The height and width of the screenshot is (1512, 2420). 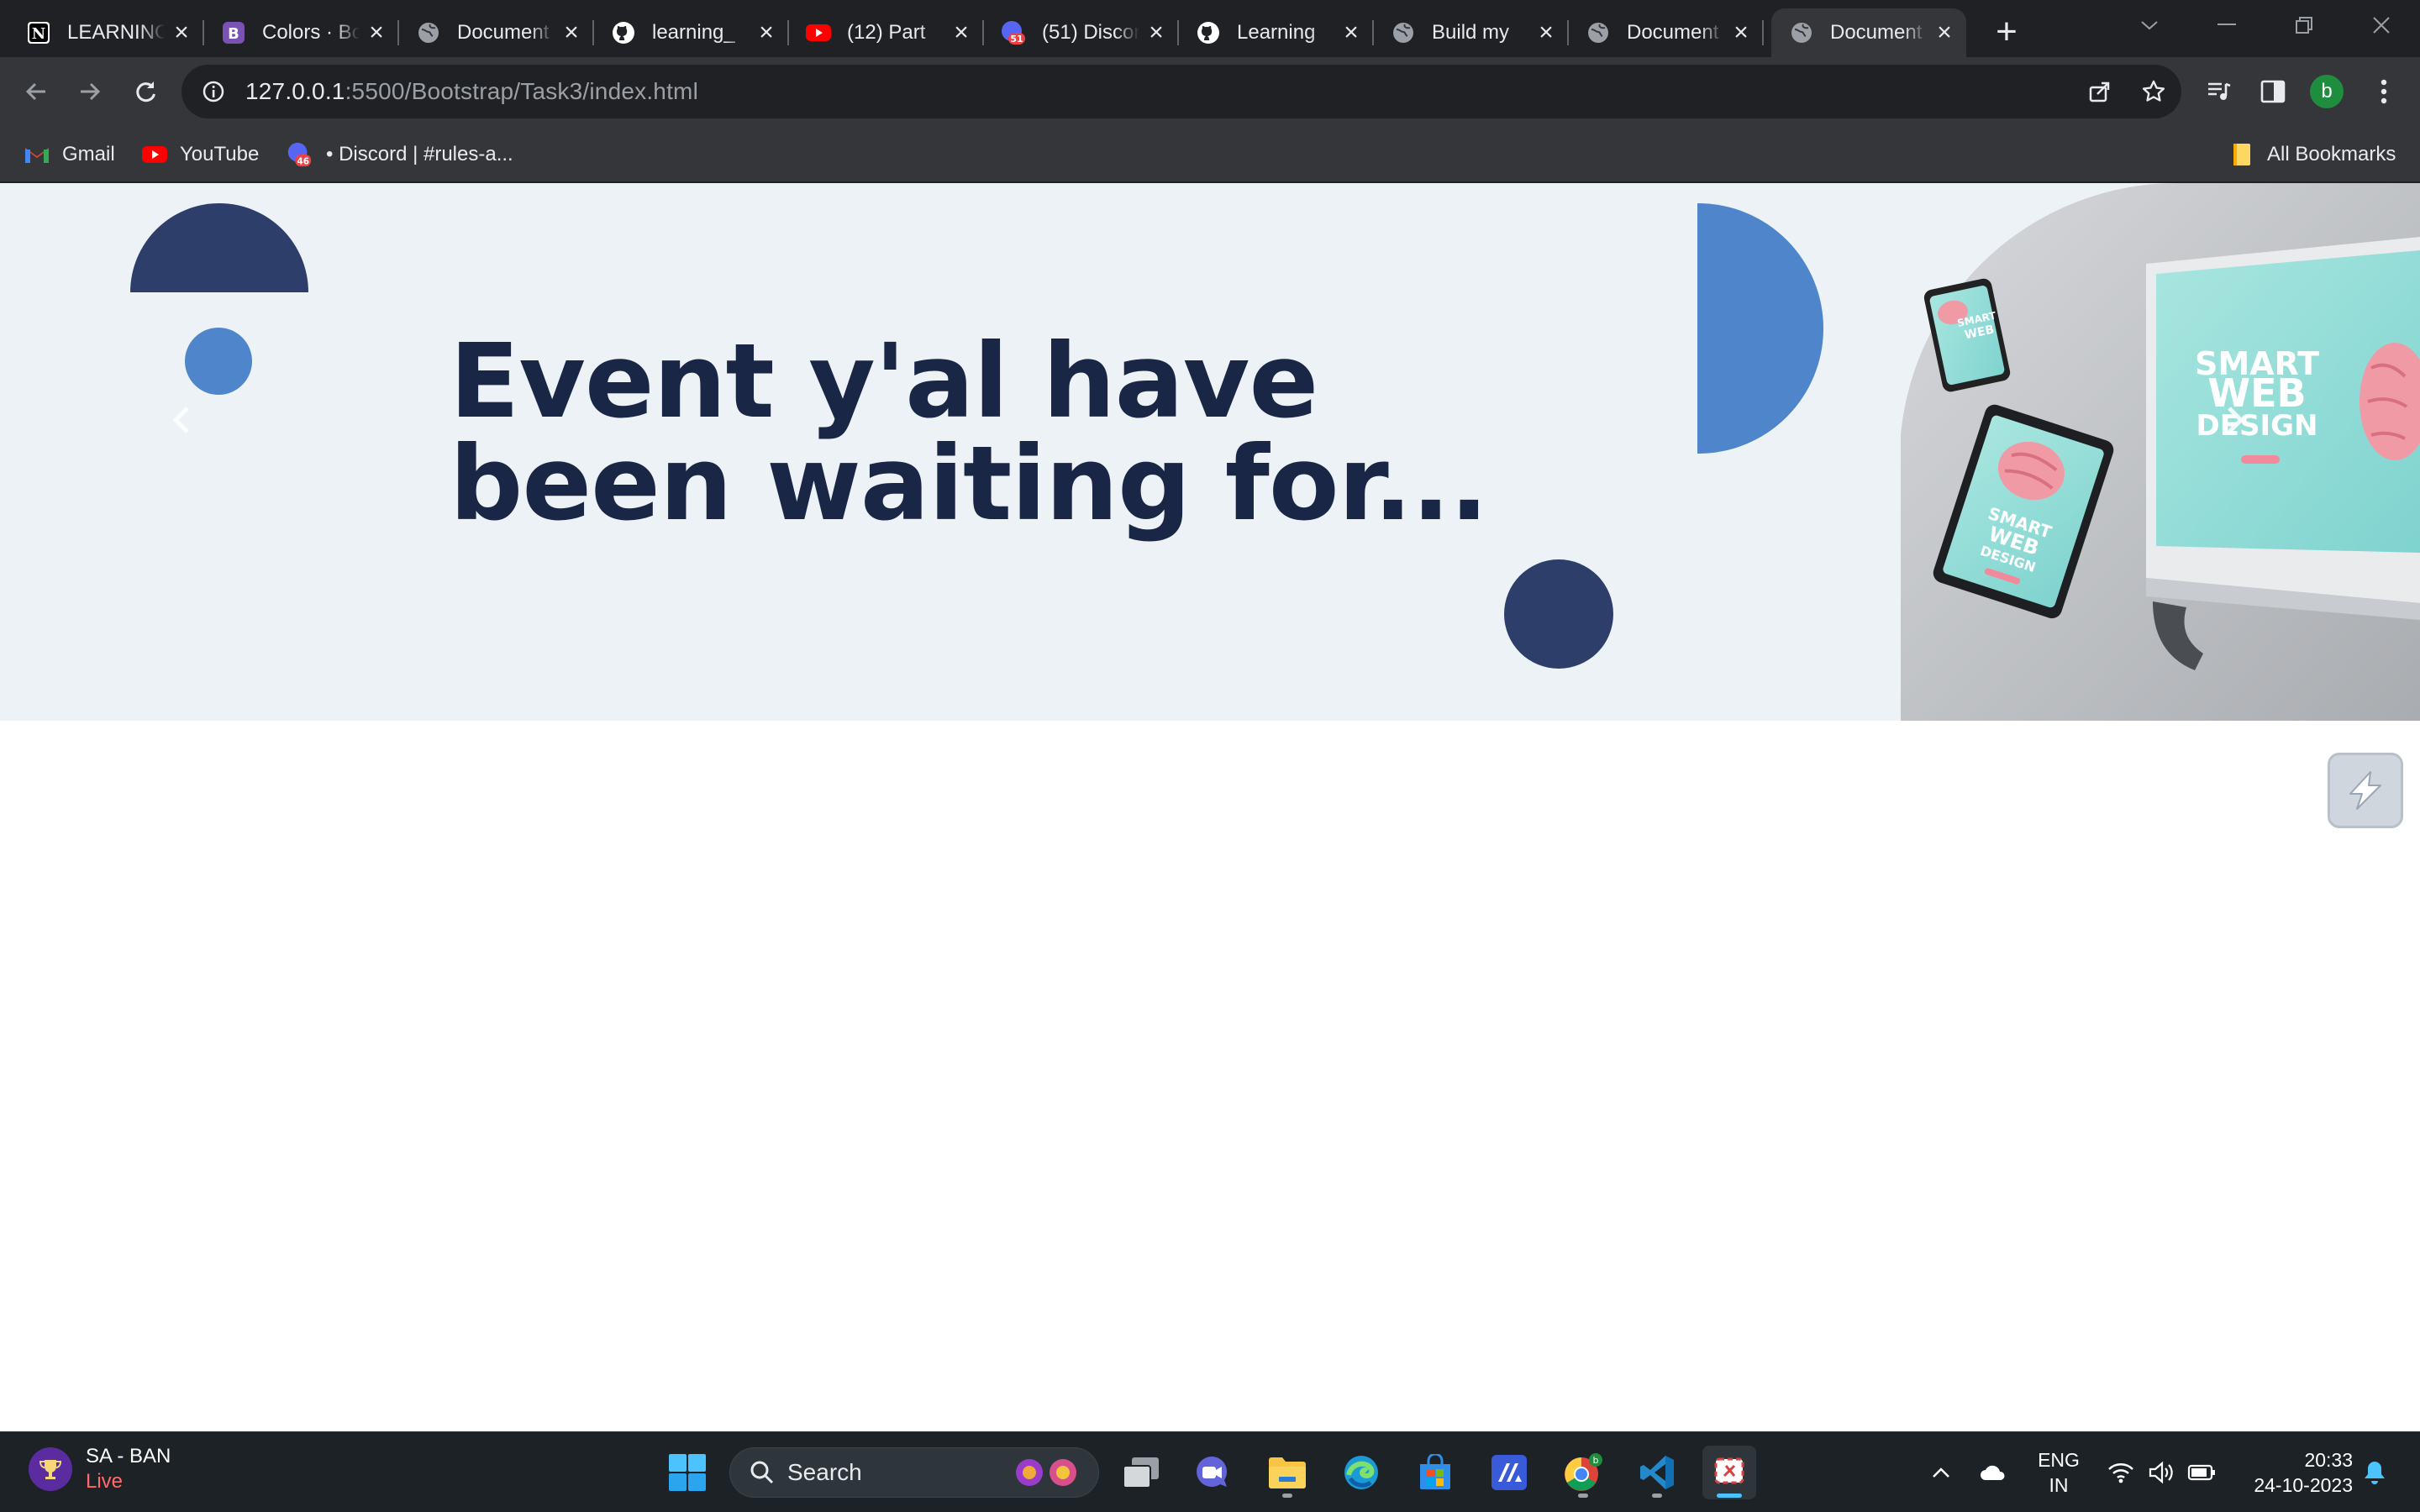 What do you see at coordinates (220, 154) in the screenshot?
I see `bookmark-label: YouTube` at bounding box center [220, 154].